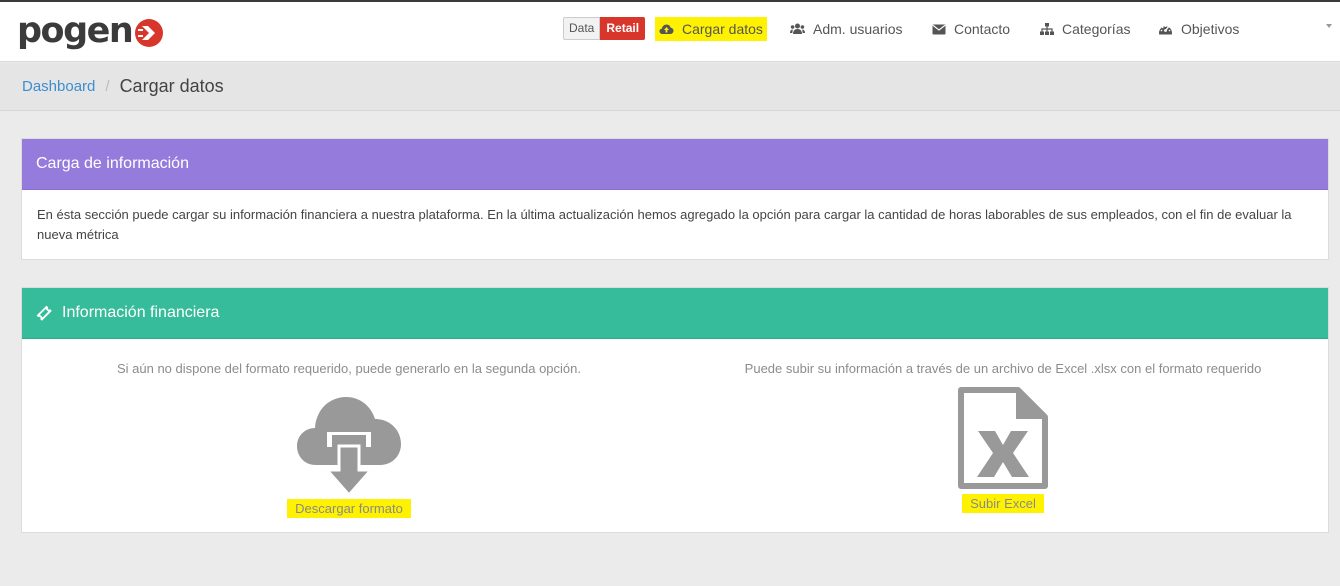 Image resolution: width=1340 pixels, height=586 pixels. What do you see at coordinates (1047, 29) in the screenshot?
I see `sitemap-icon` at bounding box center [1047, 29].